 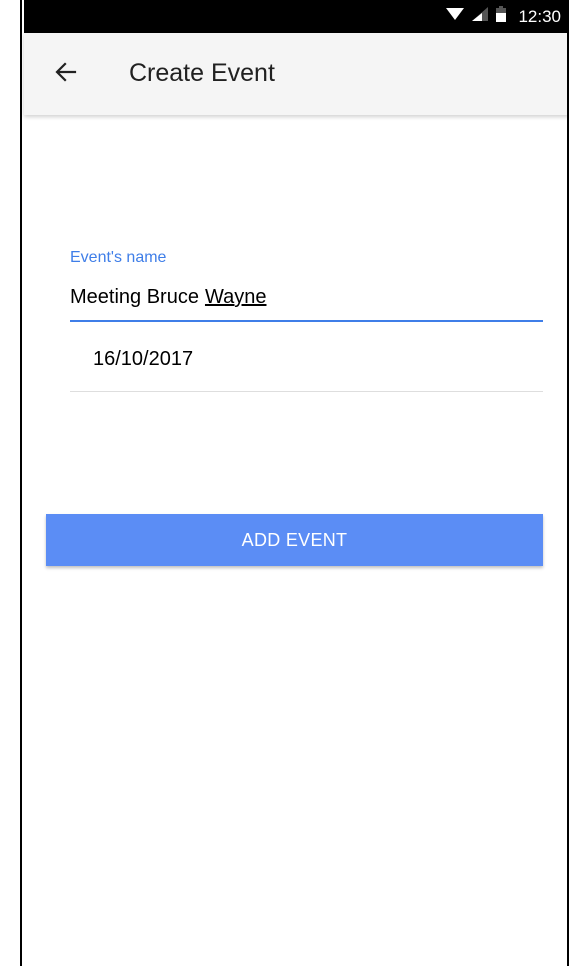 I want to click on event-name-text: Meeting Bruce, so click(x=134, y=297).